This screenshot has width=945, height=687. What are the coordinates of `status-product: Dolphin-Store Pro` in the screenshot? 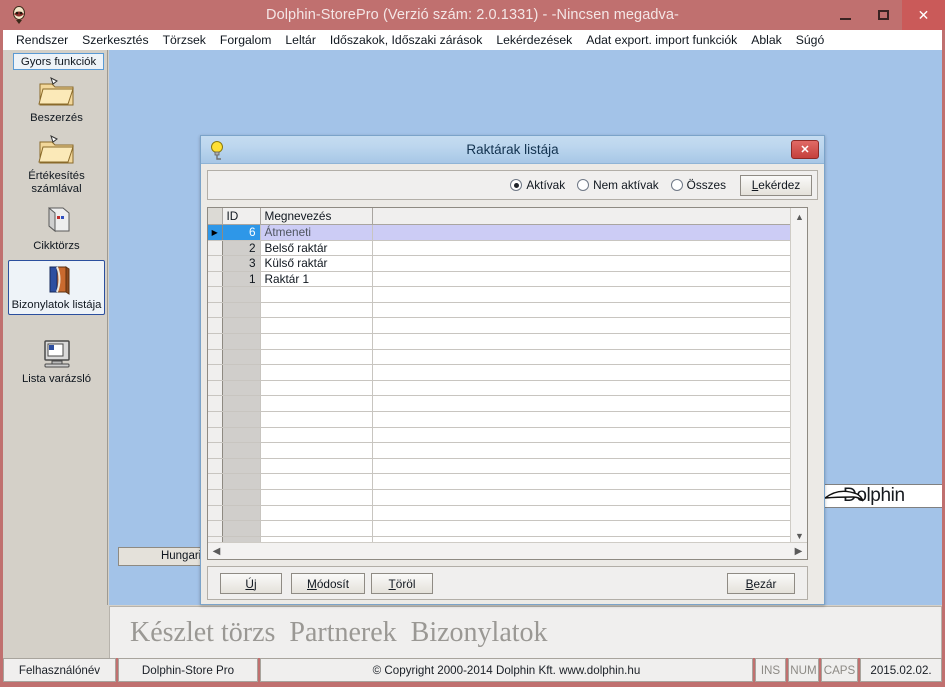 It's located at (188, 670).